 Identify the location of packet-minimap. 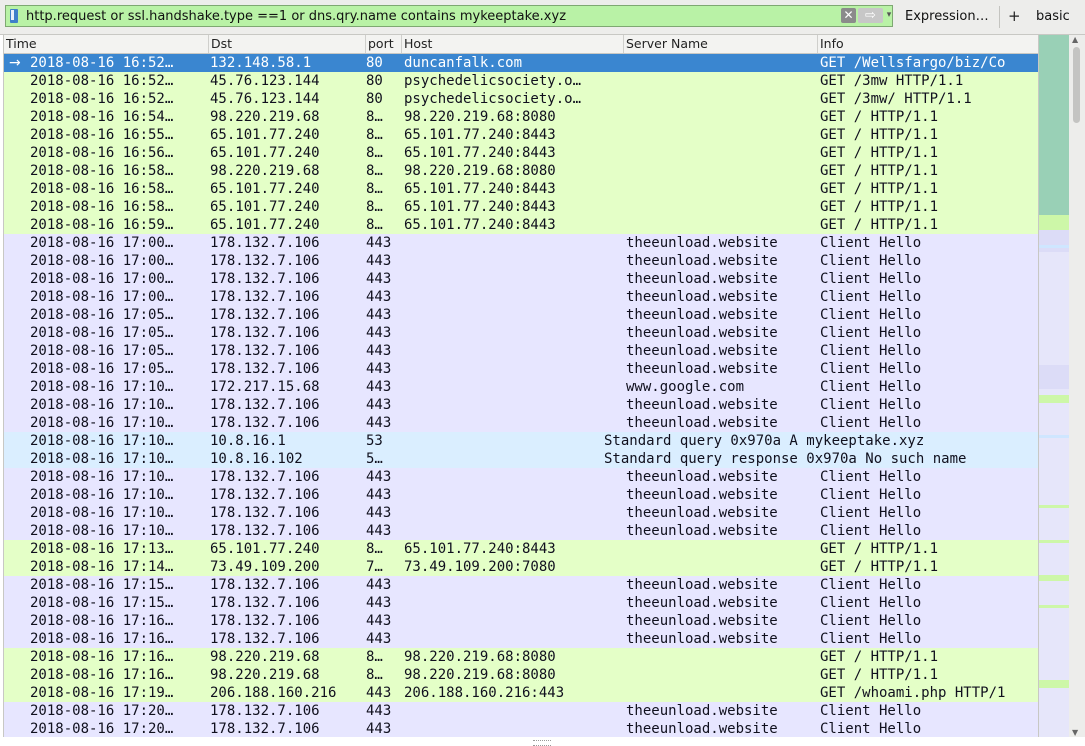
(1053, 386).